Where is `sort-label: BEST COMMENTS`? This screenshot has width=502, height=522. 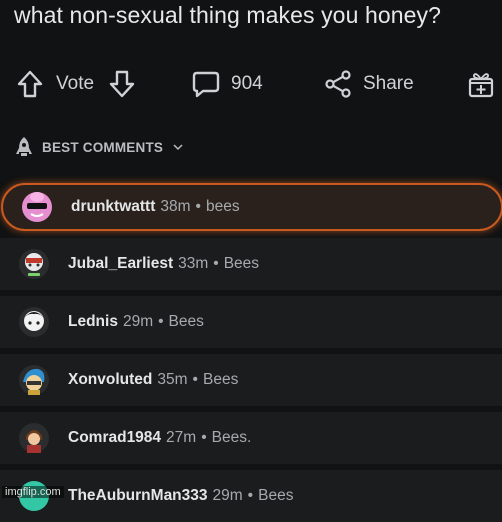 sort-label: BEST COMMENTS is located at coordinates (103, 147).